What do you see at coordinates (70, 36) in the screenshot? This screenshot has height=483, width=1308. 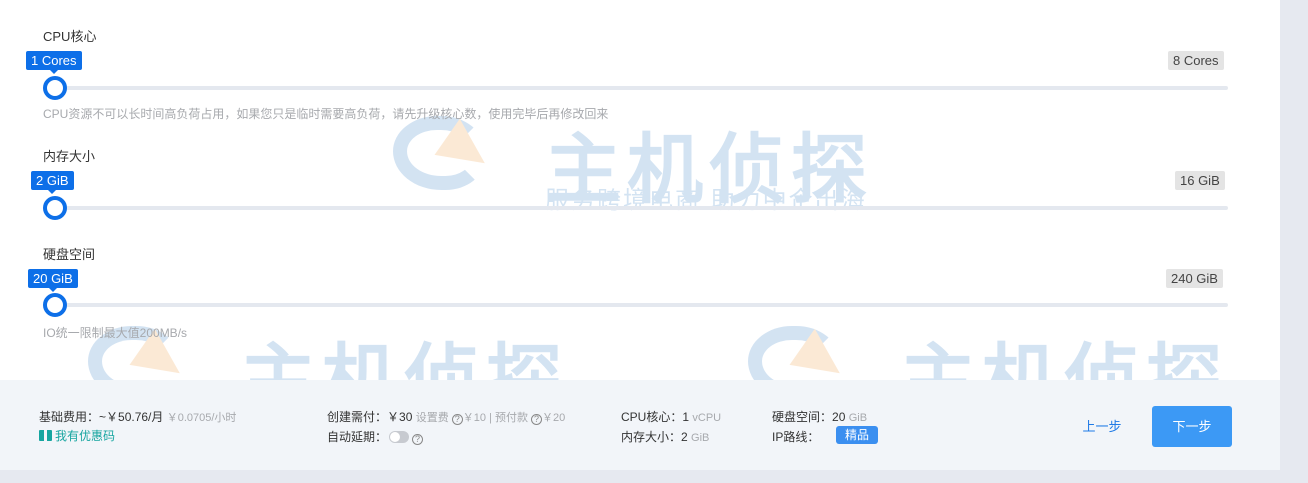 I see `cpu-label: CPU核心` at bounding box center [70, 36].